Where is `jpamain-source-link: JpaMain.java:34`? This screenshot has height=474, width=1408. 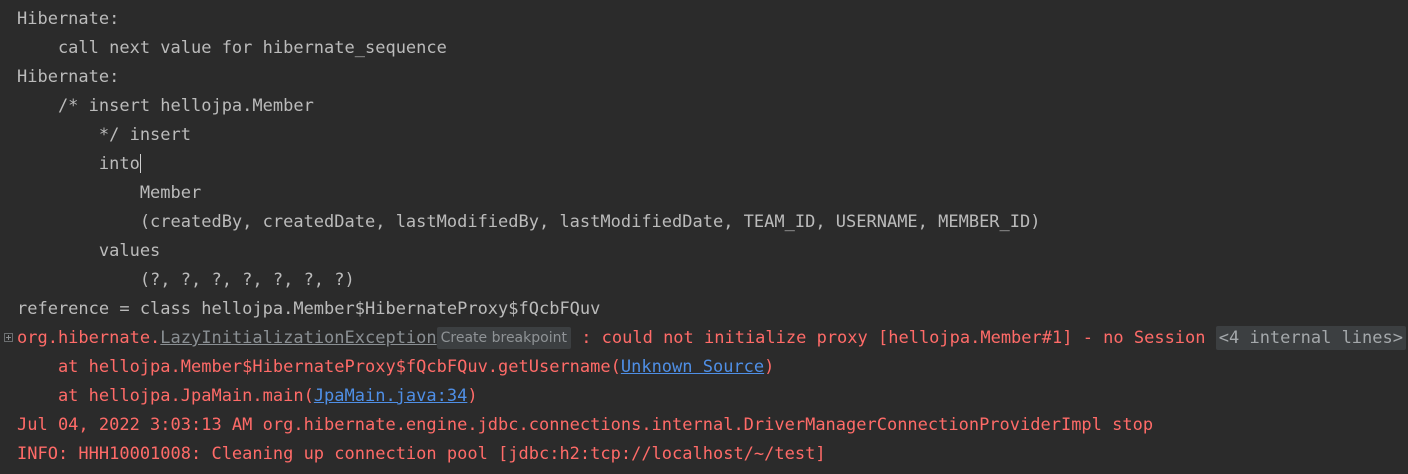 jpamain-source-link: JpaMain.java:34 is located at coordinates (391, 396).